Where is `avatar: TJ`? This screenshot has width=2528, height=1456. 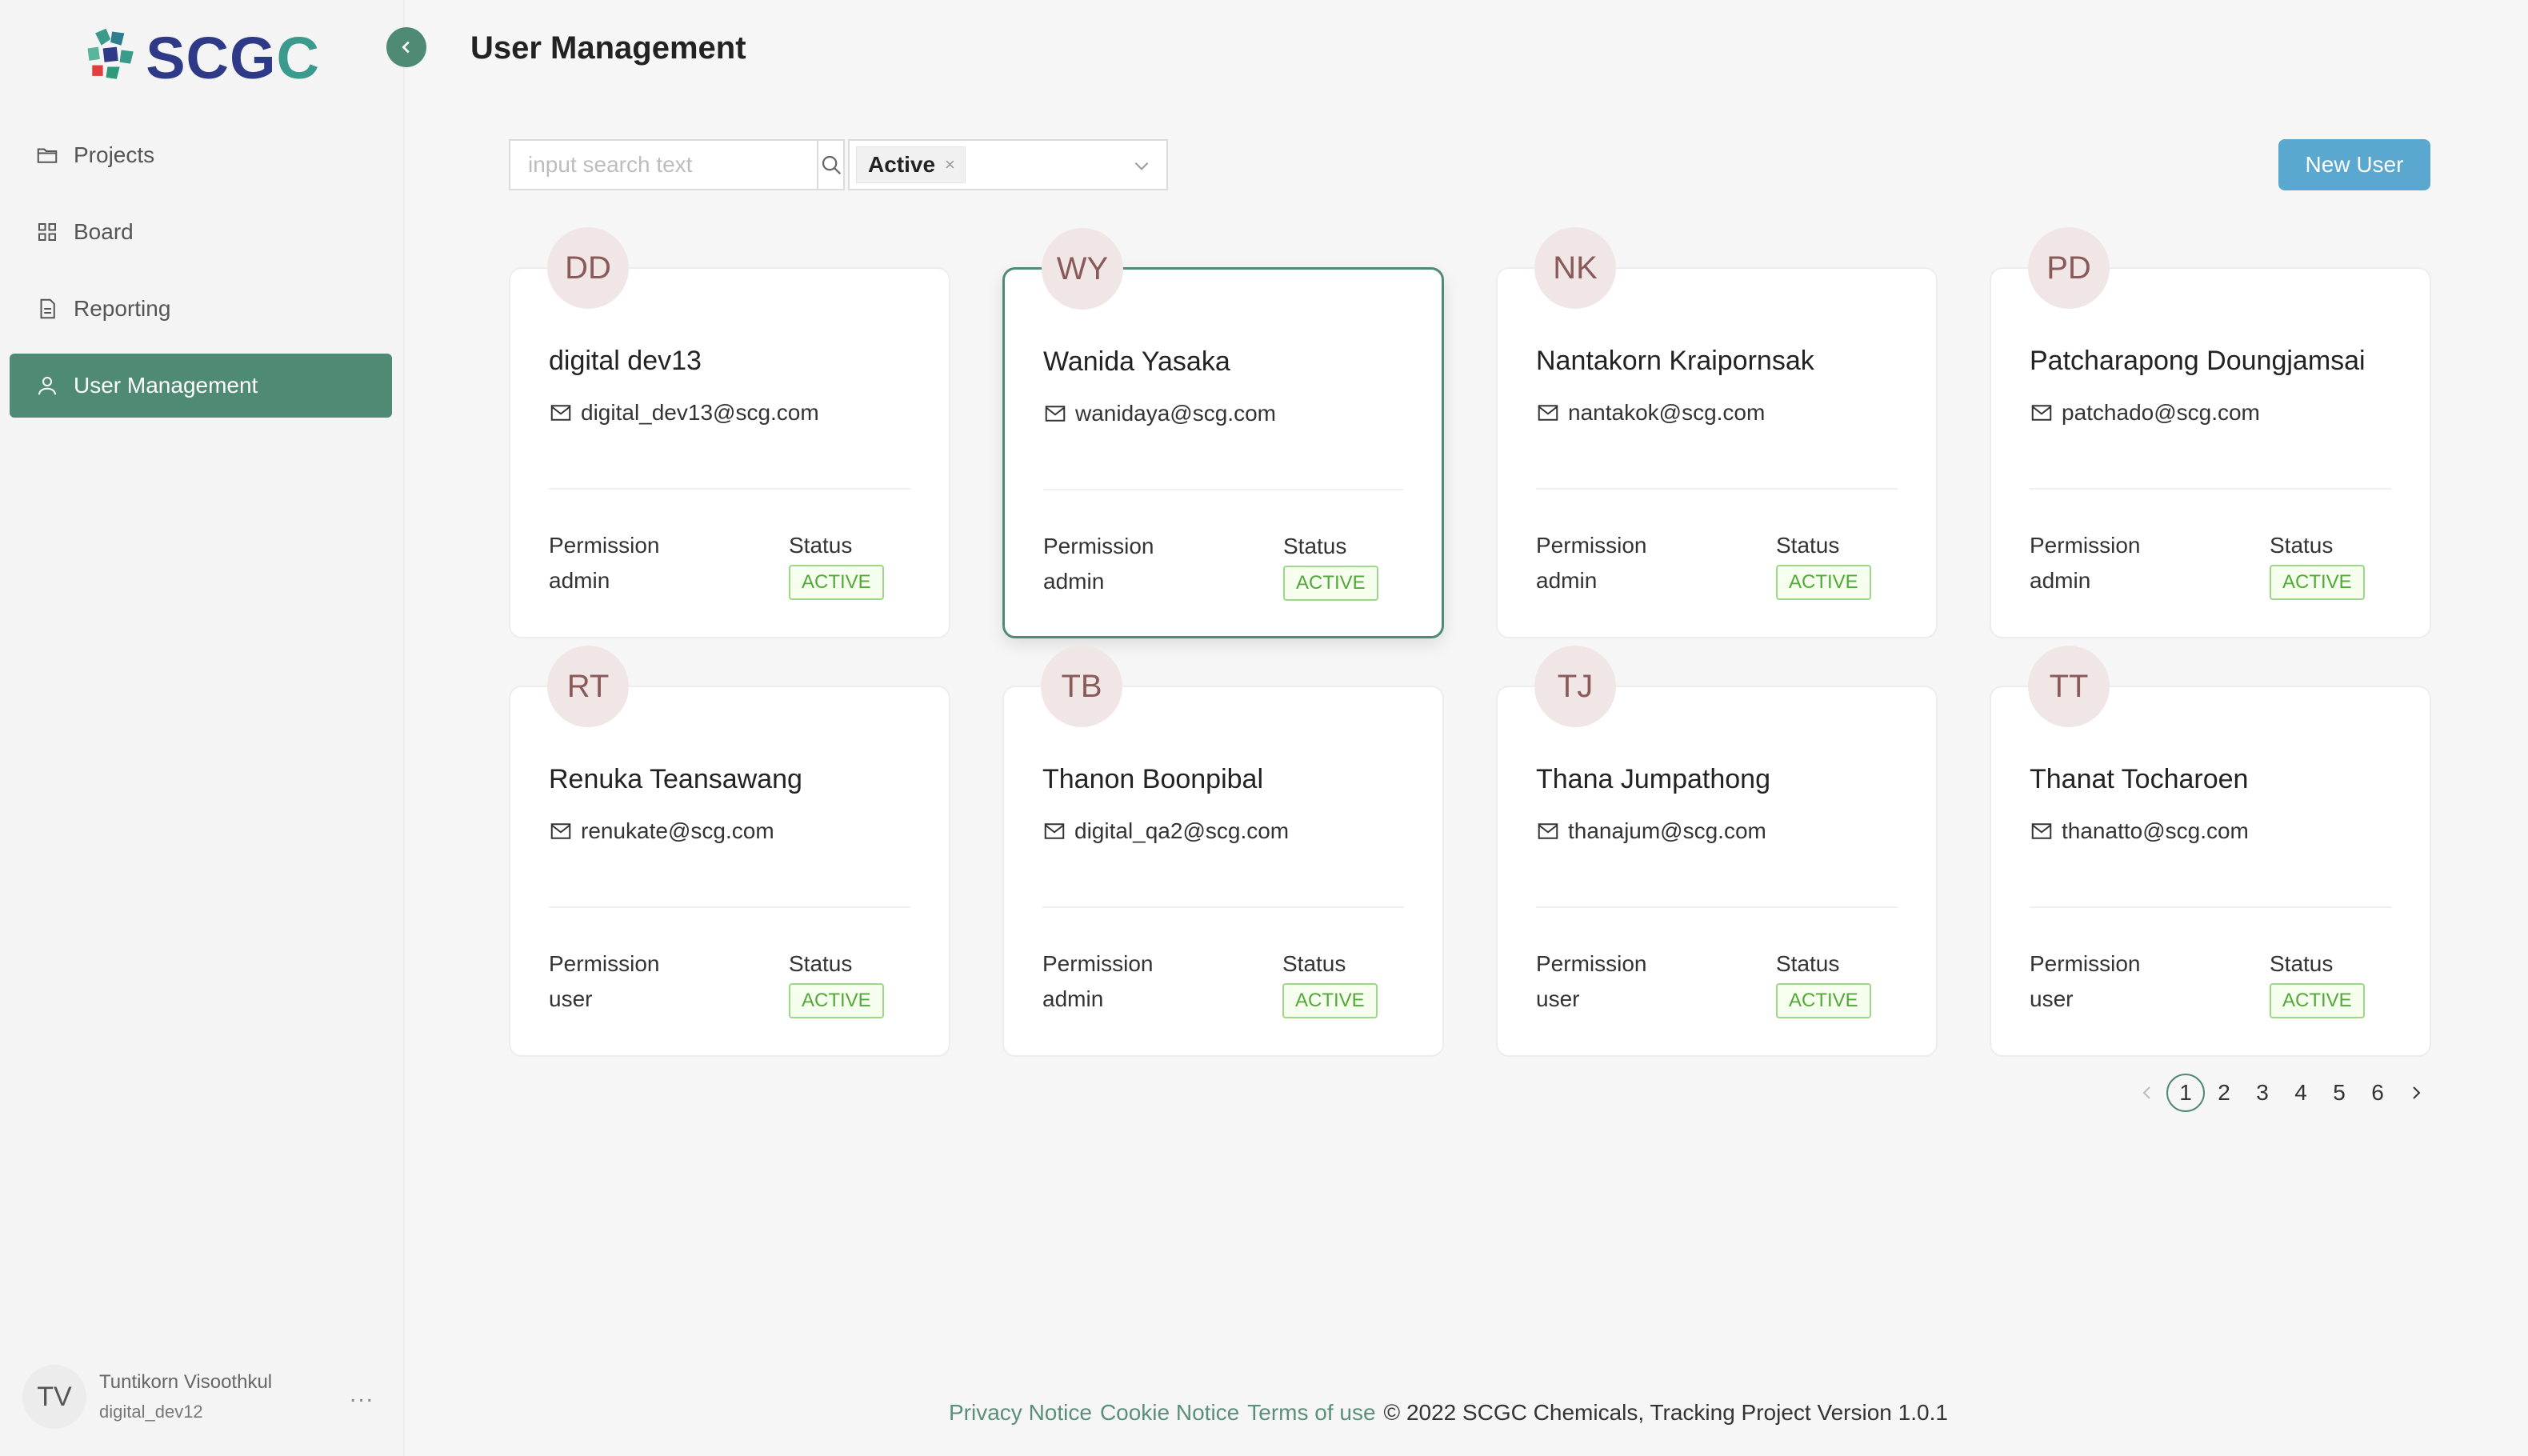 avatar: TJ is located at coordinates (1575, 686).